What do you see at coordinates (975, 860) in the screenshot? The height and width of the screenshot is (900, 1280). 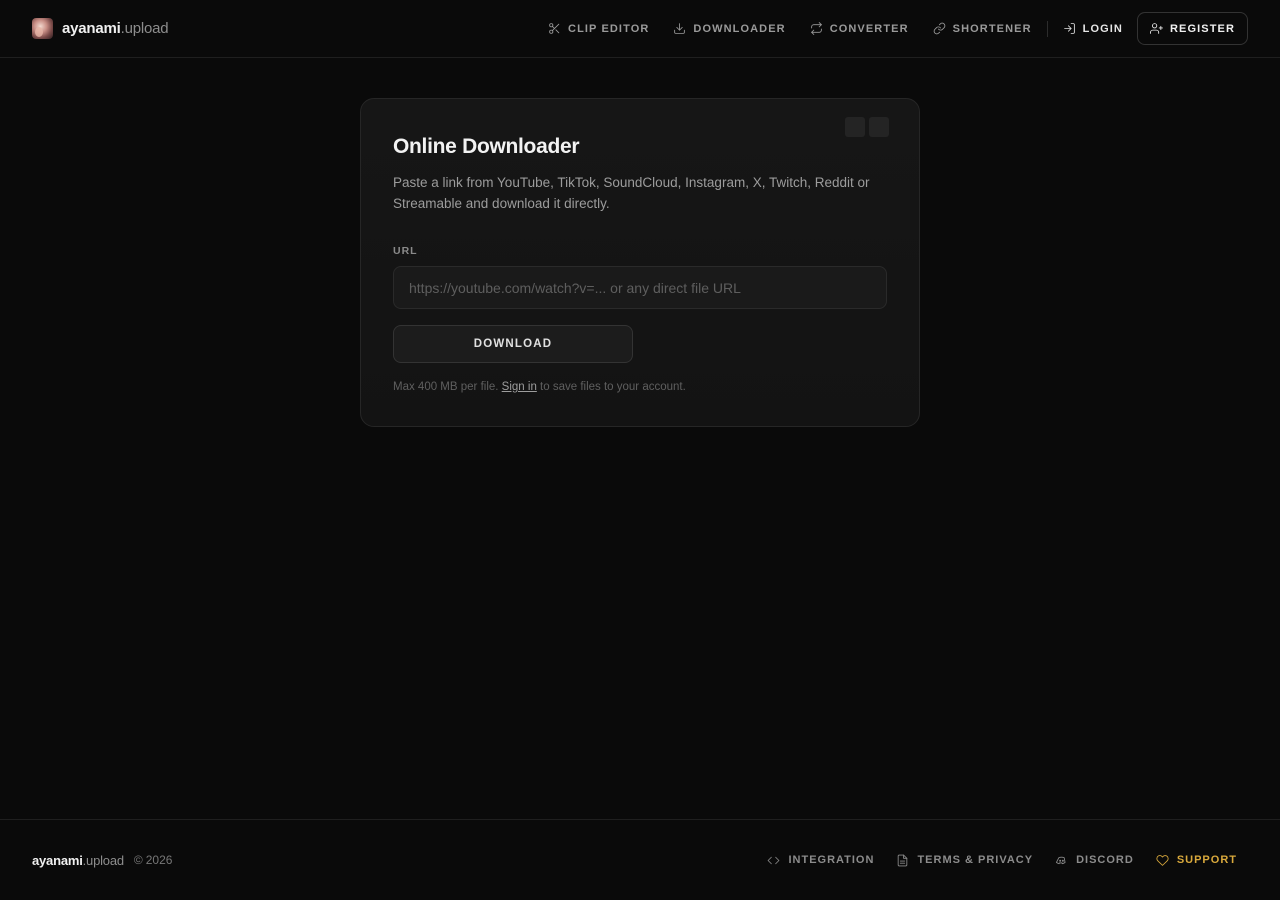 I see `footer-link-terms-label: TERMS & PRIVACY` at bounding box center [975, 860].